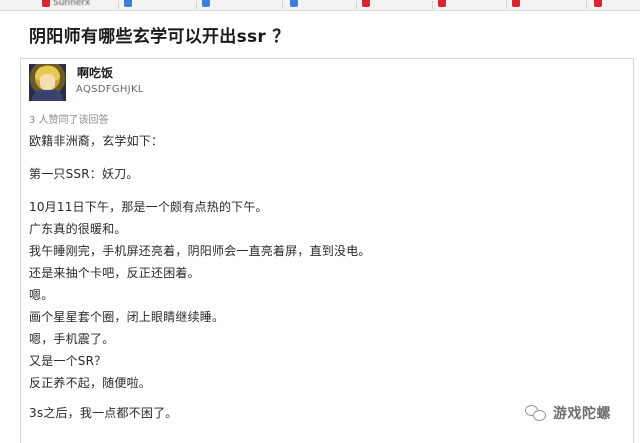  I want to click on answer-paragraph: 我午睡刚完，手机屏还亮着，阴阳师会一直亮着屏，直到没电。, so click(200, 251).